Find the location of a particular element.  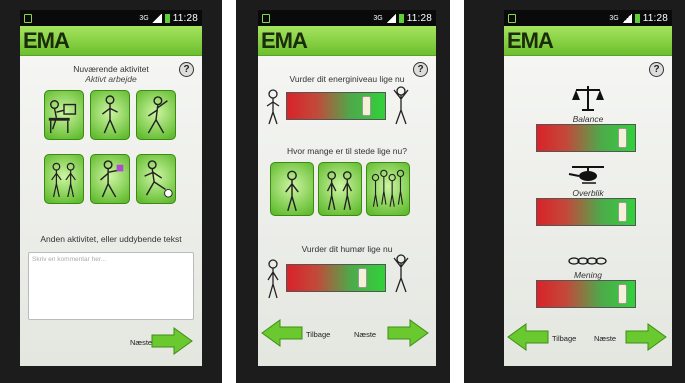

football-player-icon is located at coordinates (158, 179).